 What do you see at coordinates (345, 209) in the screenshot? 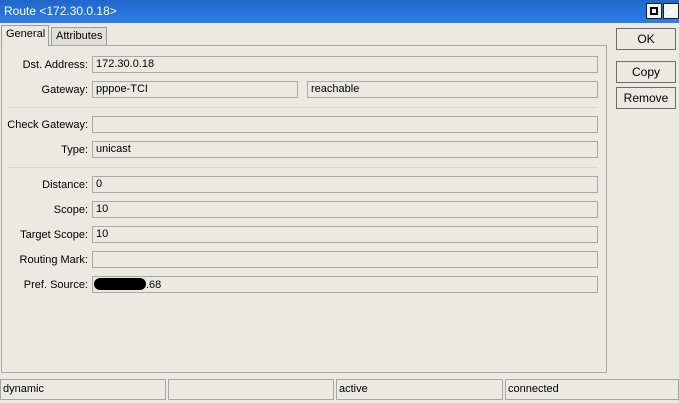
I see `scope-field: 10` at bounding box center [345, 209].